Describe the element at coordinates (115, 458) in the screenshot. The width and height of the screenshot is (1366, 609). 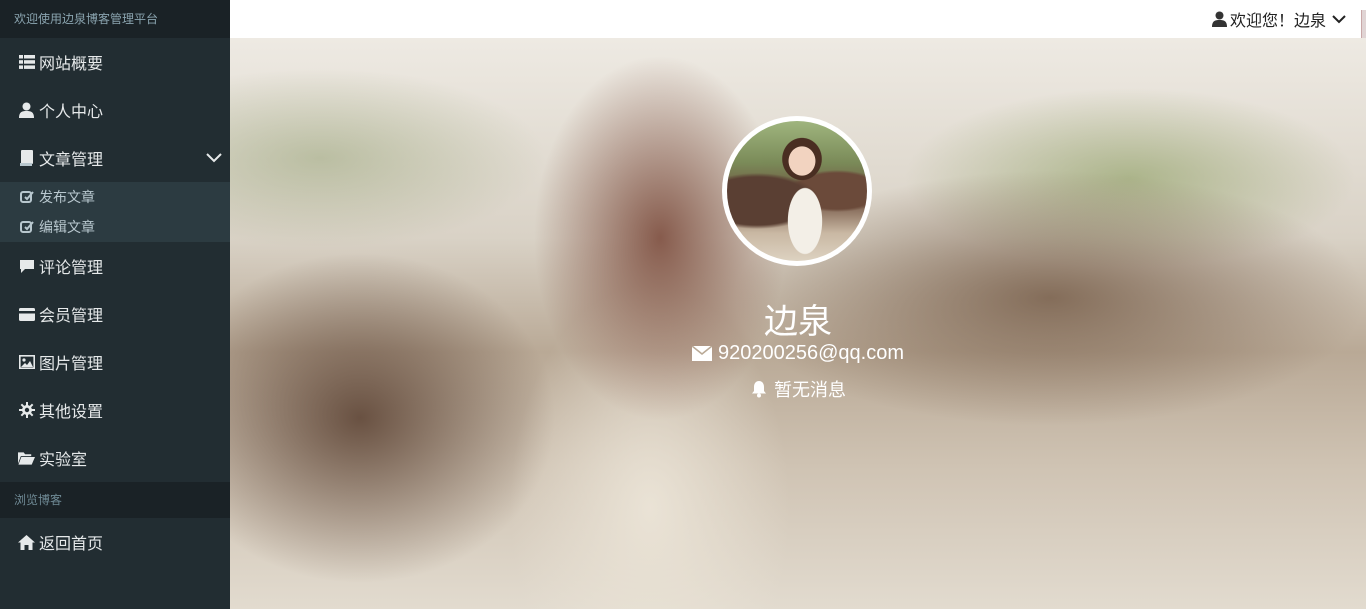
I see `sidebar-item-lab: 实验室` at that location.